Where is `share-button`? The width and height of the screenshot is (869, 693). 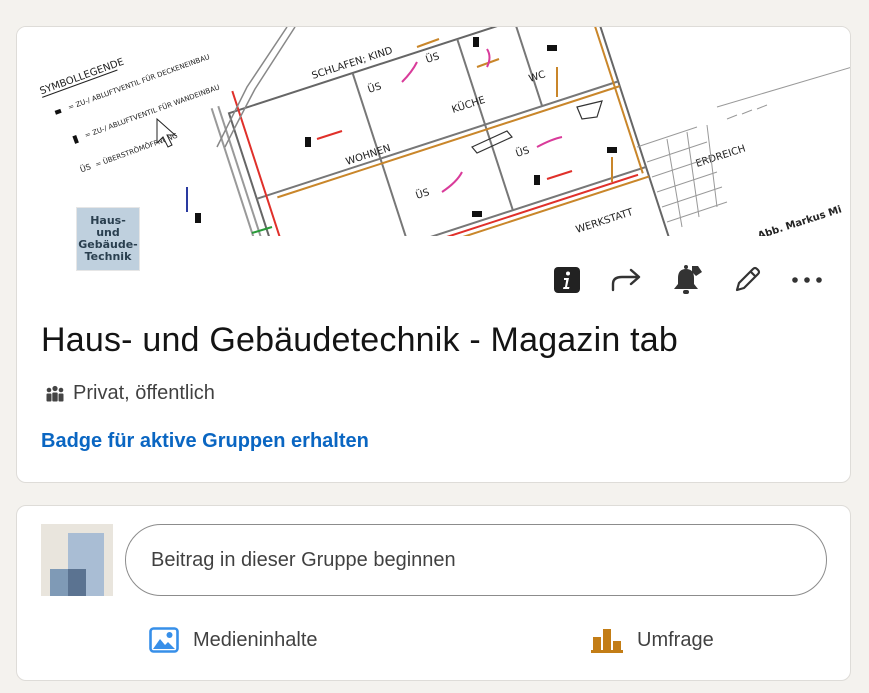 share-button is located at coordinates (627, 280).